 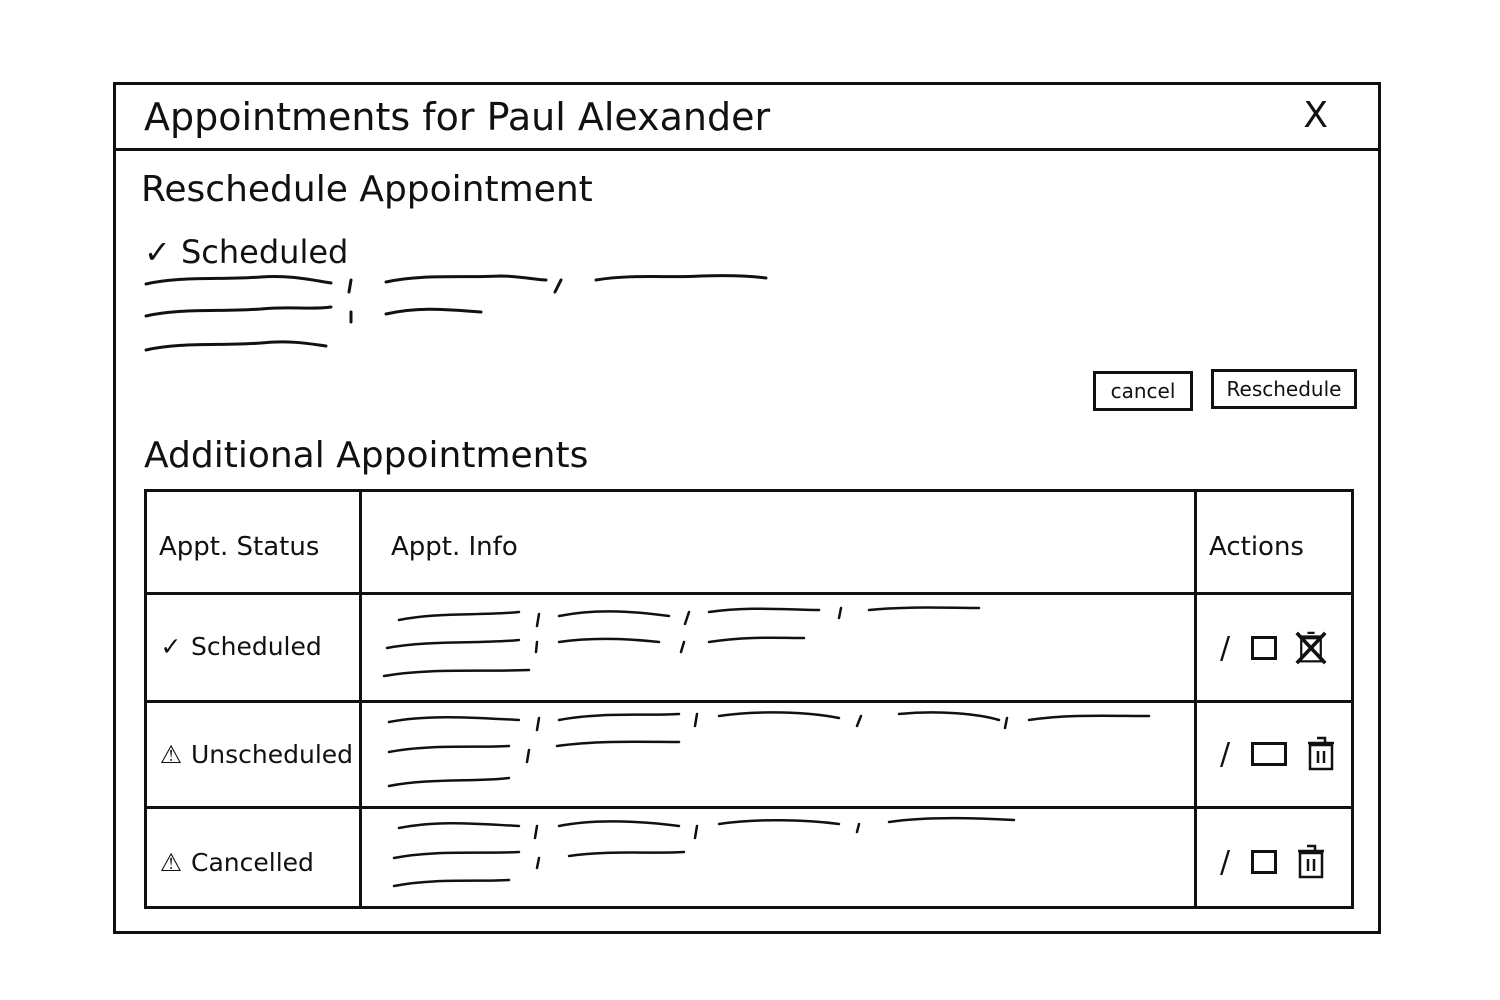 I want to click on reschedule-button: Reschedule, so click(x=1284, y=389).